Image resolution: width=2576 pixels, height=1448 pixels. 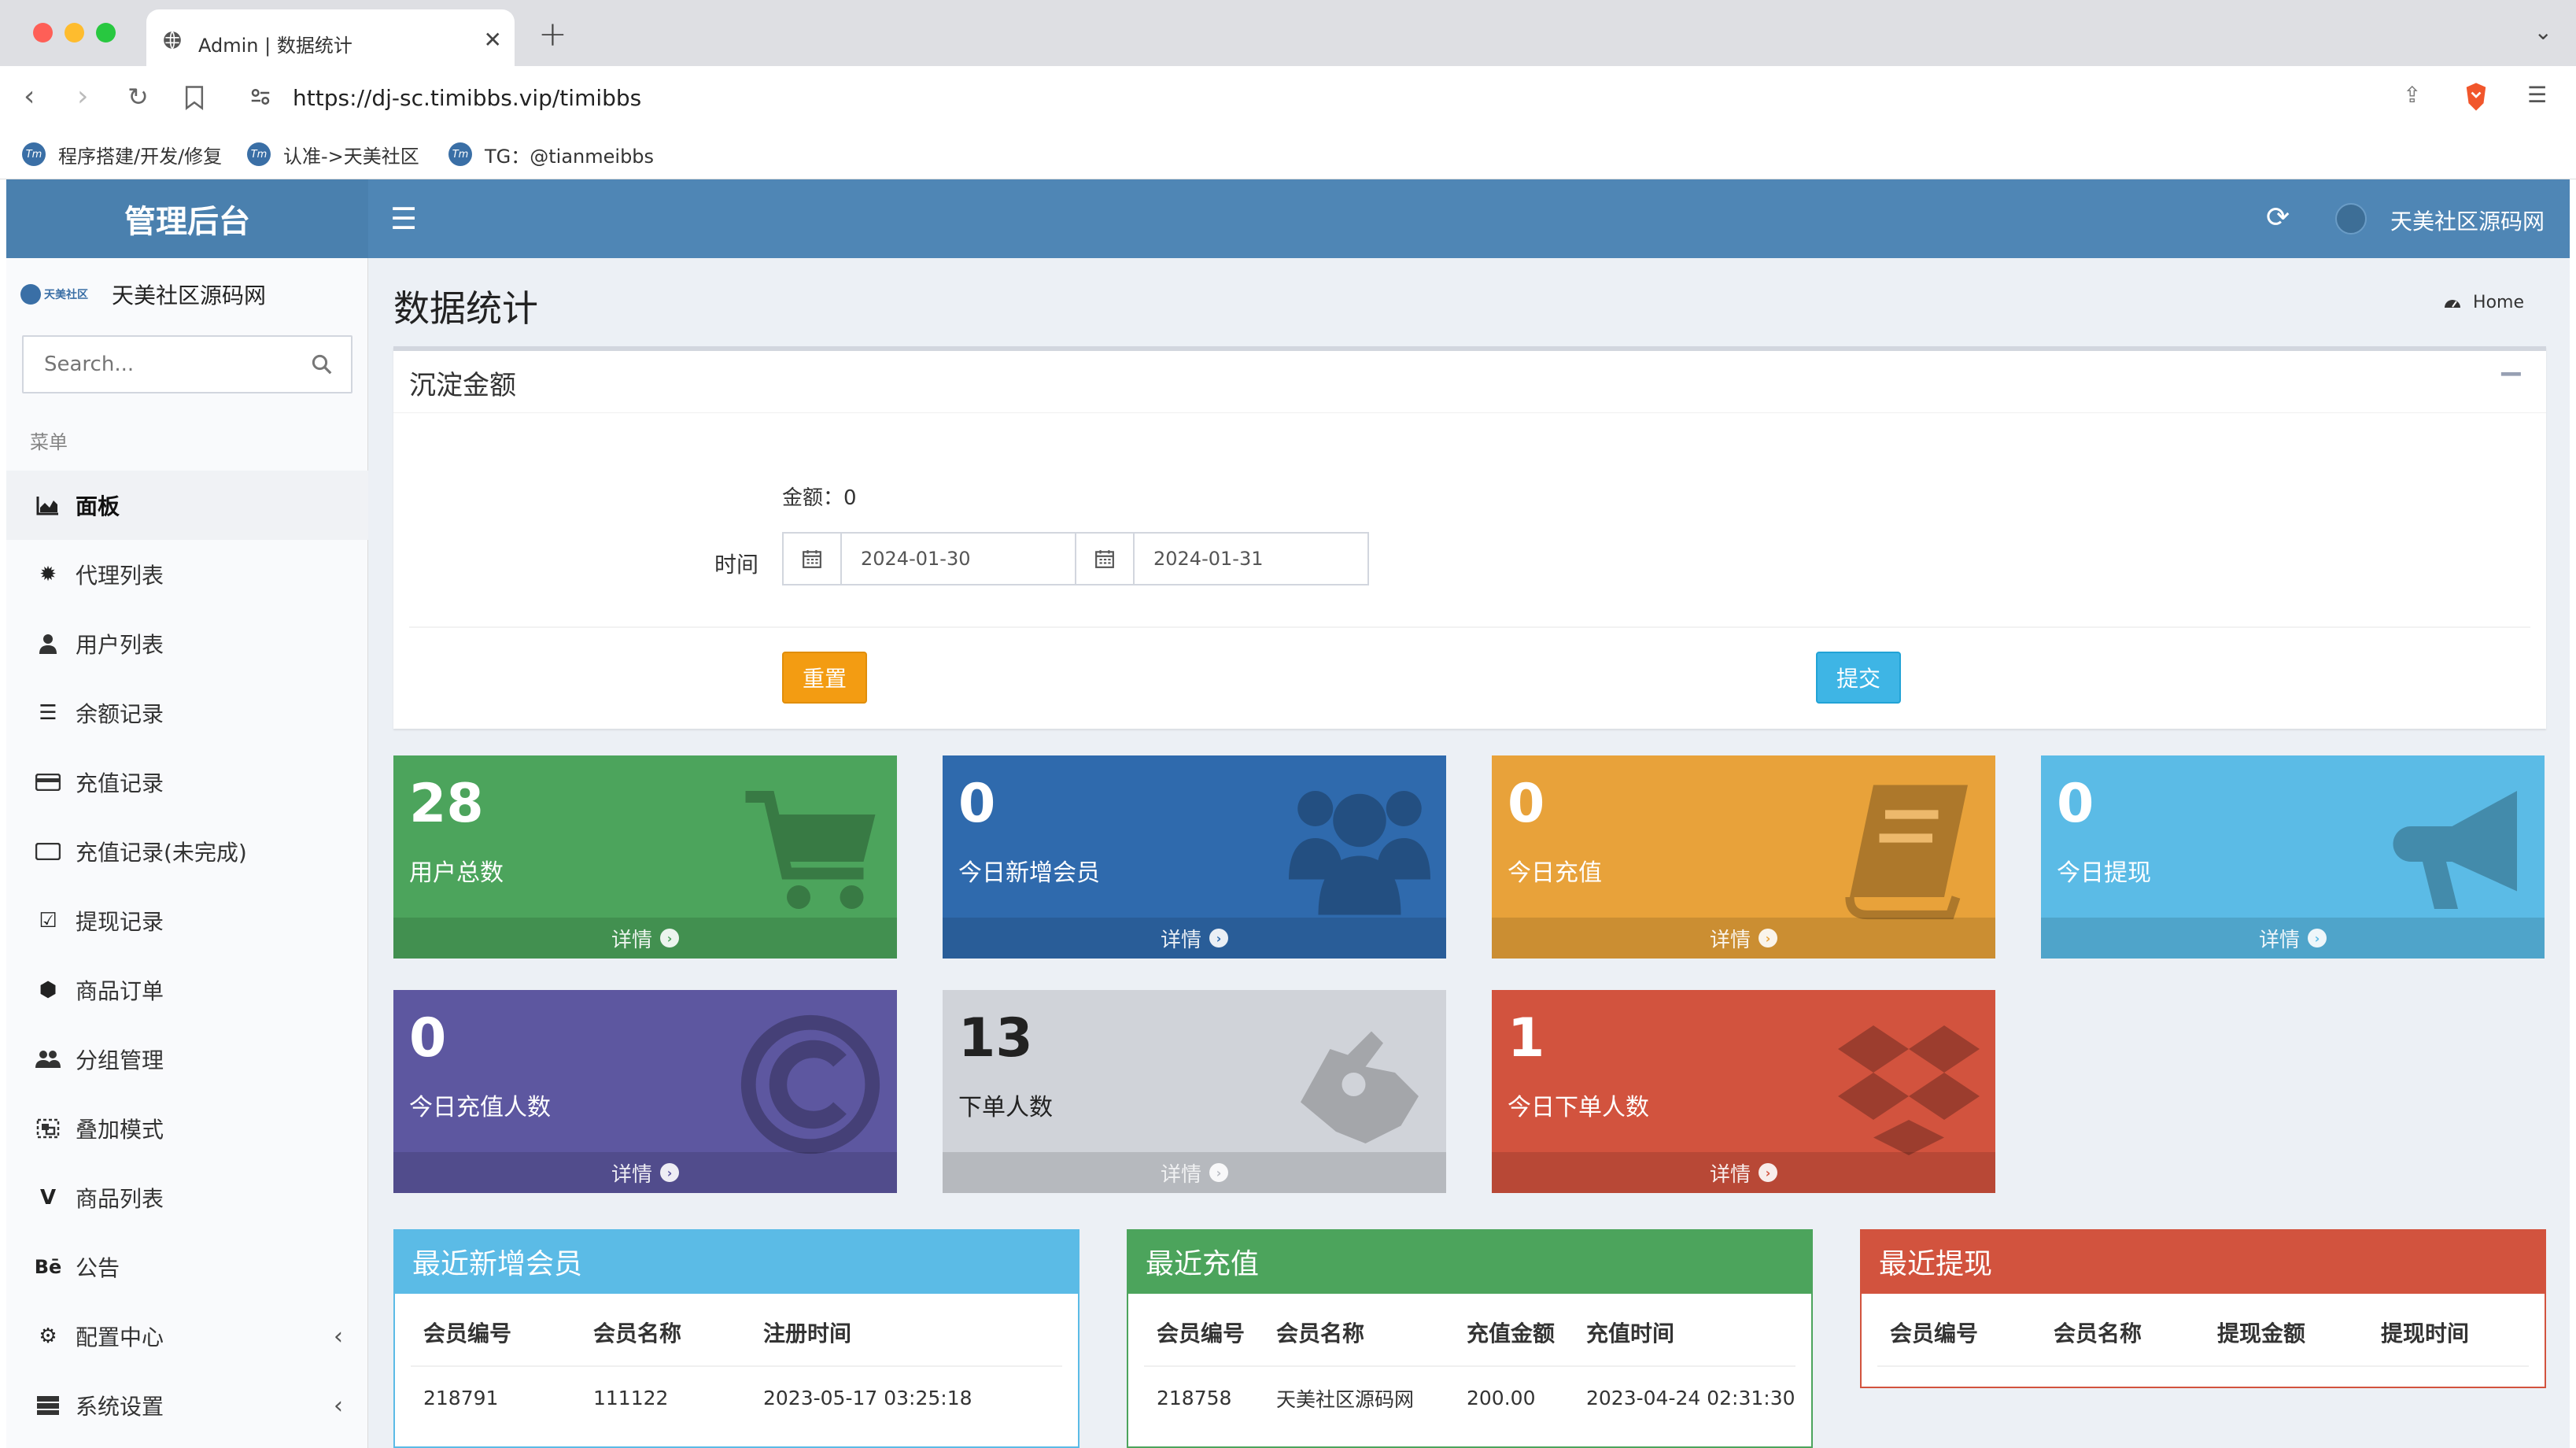 What do you see at coordinates (74, 33) in the screenshot?
I see `minimize-window-button` at bounding box center [74, 33].